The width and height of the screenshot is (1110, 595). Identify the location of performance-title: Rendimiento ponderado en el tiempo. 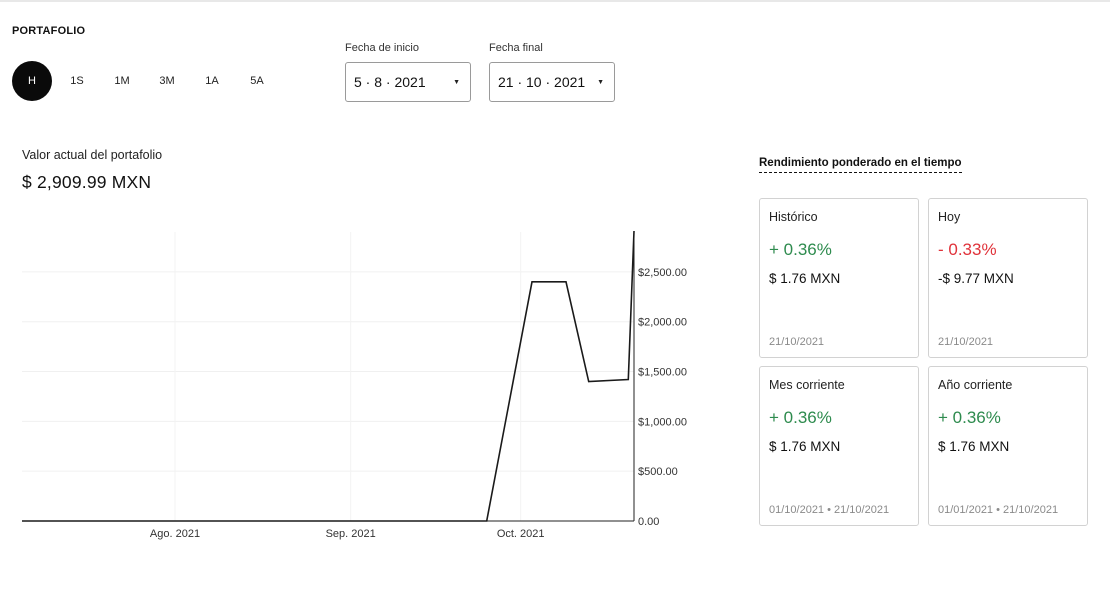
(860, 165).